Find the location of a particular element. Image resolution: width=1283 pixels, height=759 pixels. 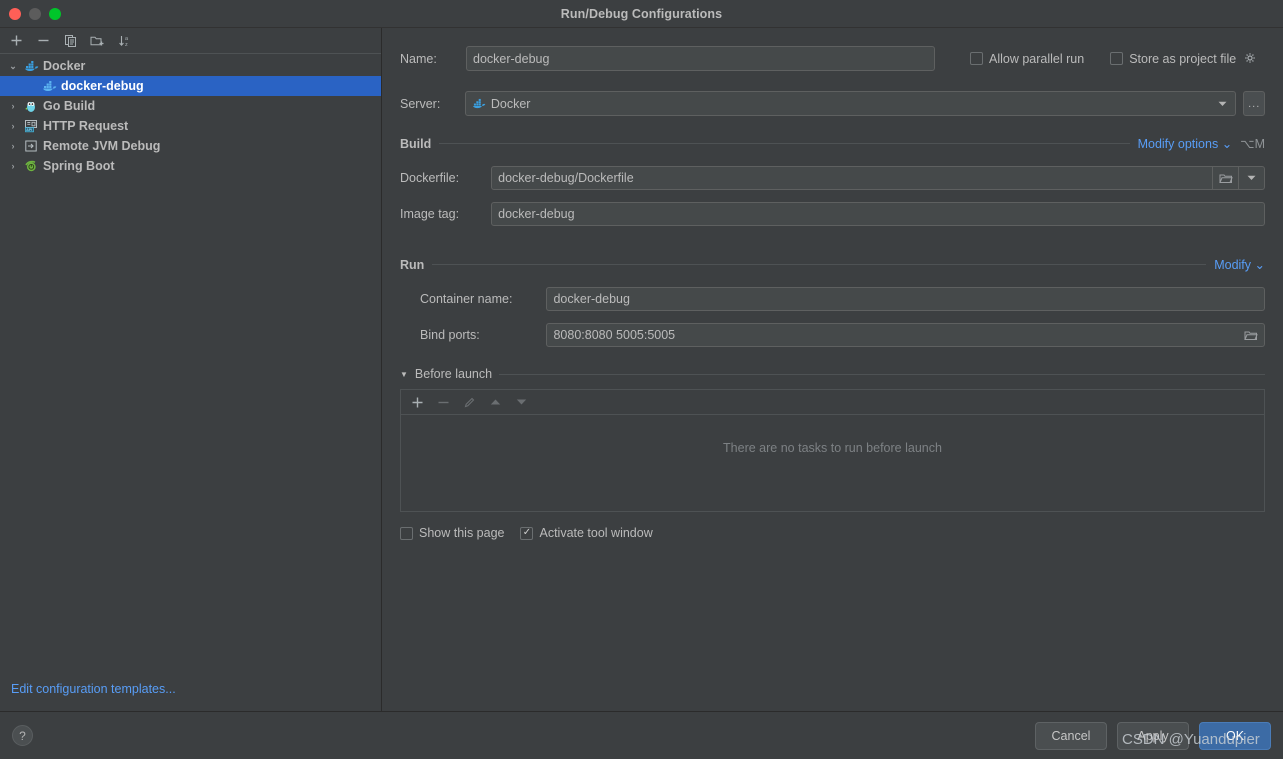

bottom-checkboxes: Show this page Activate tool window is located at coordinates (832, 533).